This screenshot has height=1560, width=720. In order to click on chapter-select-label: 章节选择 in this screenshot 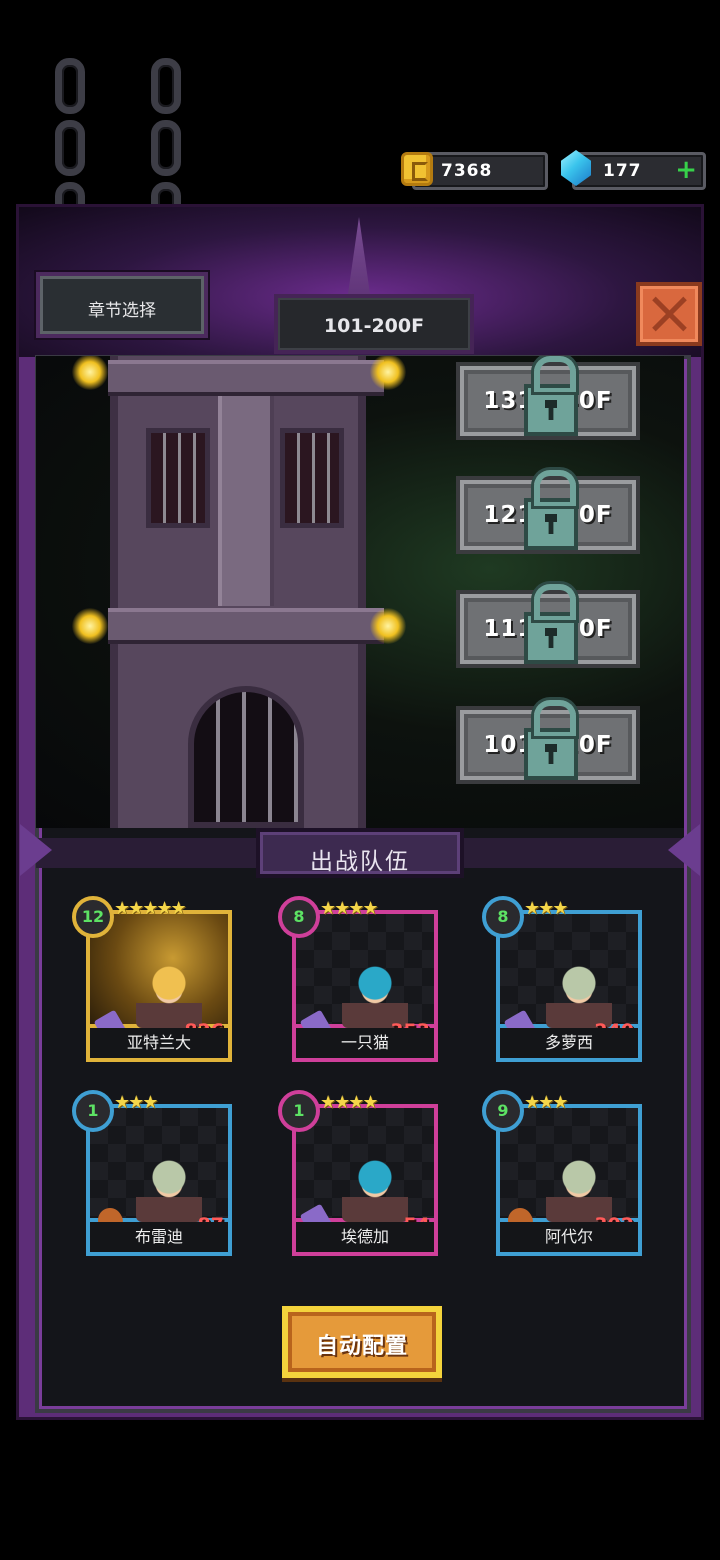, I will do `click(122, 311)`.